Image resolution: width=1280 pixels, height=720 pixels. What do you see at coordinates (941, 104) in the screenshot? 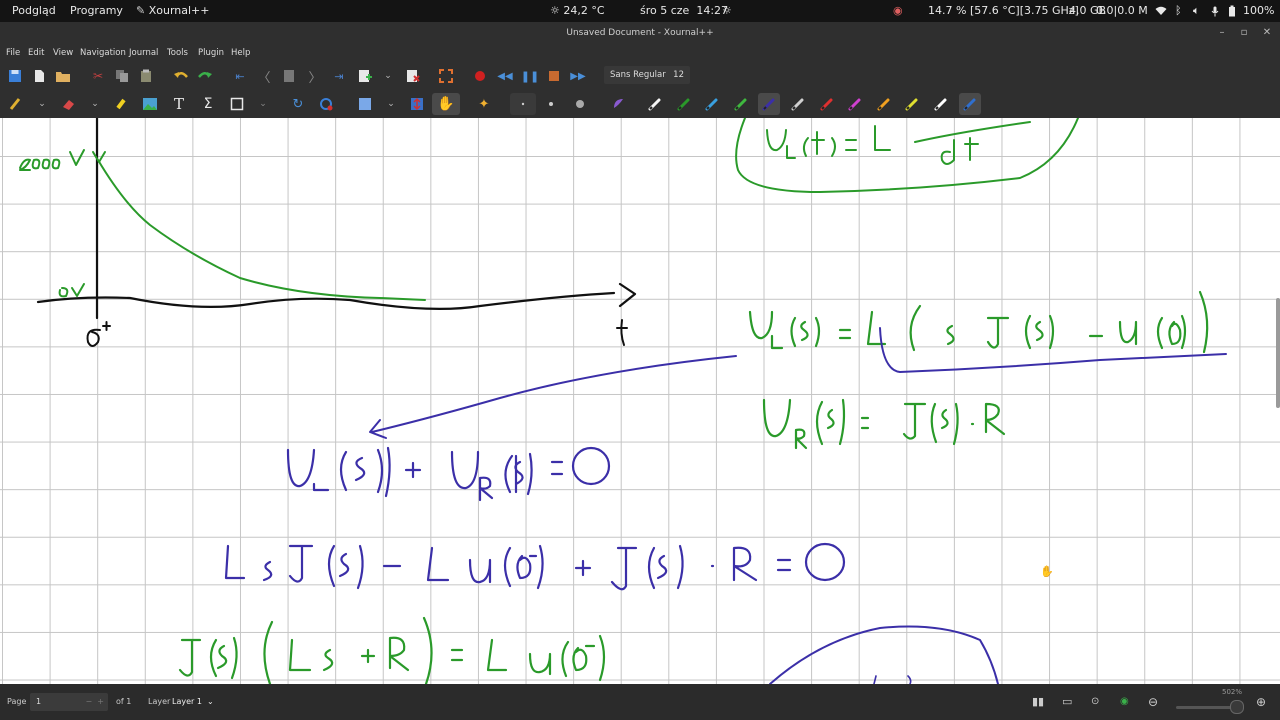
I see `pen-color-white-2-icon` at bounding box center [941, 104].